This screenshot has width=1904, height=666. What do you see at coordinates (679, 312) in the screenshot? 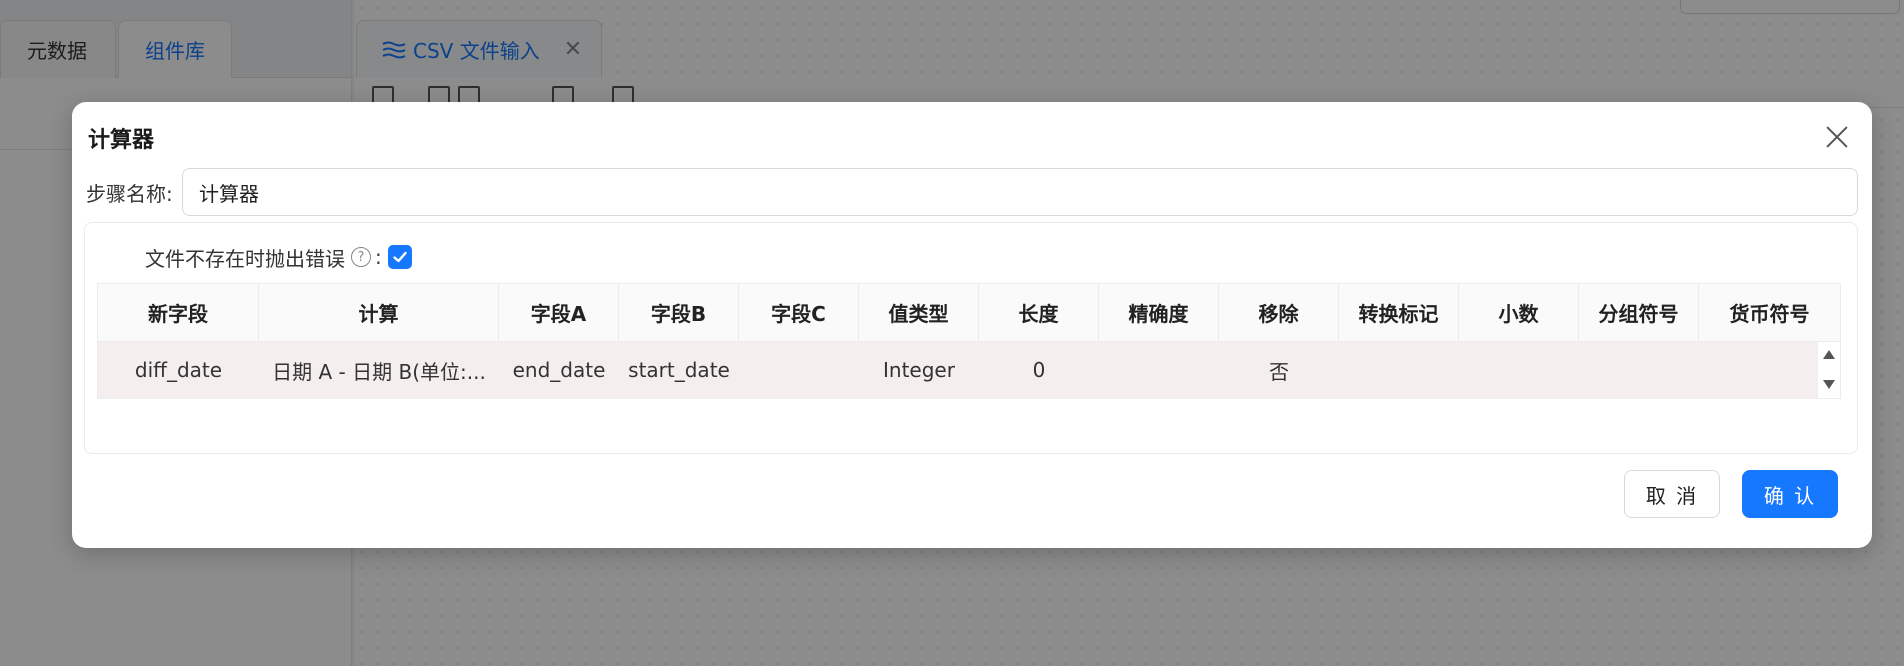
I see `column-header: 字段B` at bounding box center [679, 312].